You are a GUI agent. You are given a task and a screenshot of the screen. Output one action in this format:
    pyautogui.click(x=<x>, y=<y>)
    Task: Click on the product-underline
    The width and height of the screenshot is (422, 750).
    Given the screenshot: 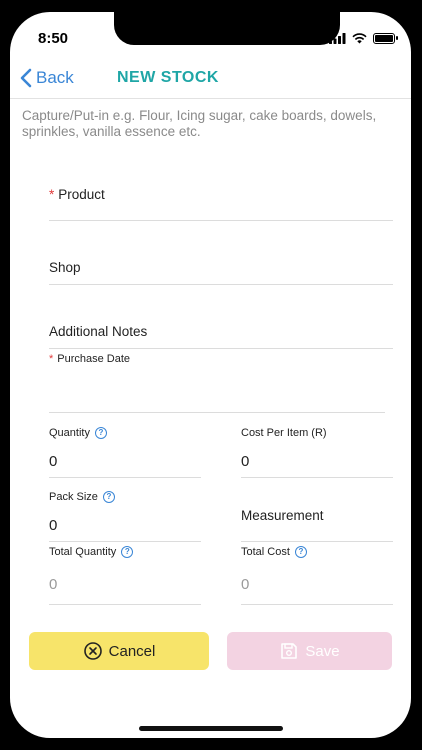 What is the action you would take?
    pyautogui.click(x=221, y=220)
    